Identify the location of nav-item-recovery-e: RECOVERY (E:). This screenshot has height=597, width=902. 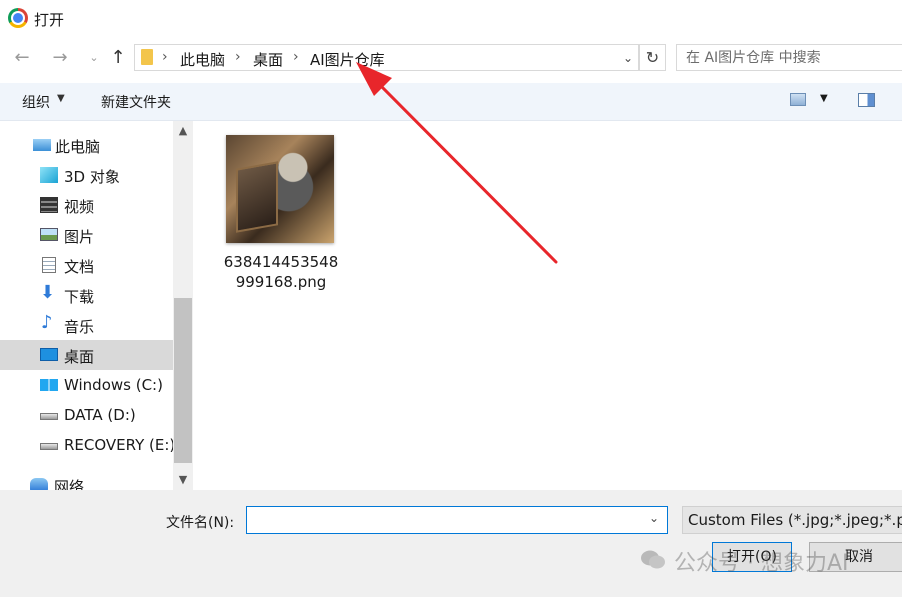
(86, 445).